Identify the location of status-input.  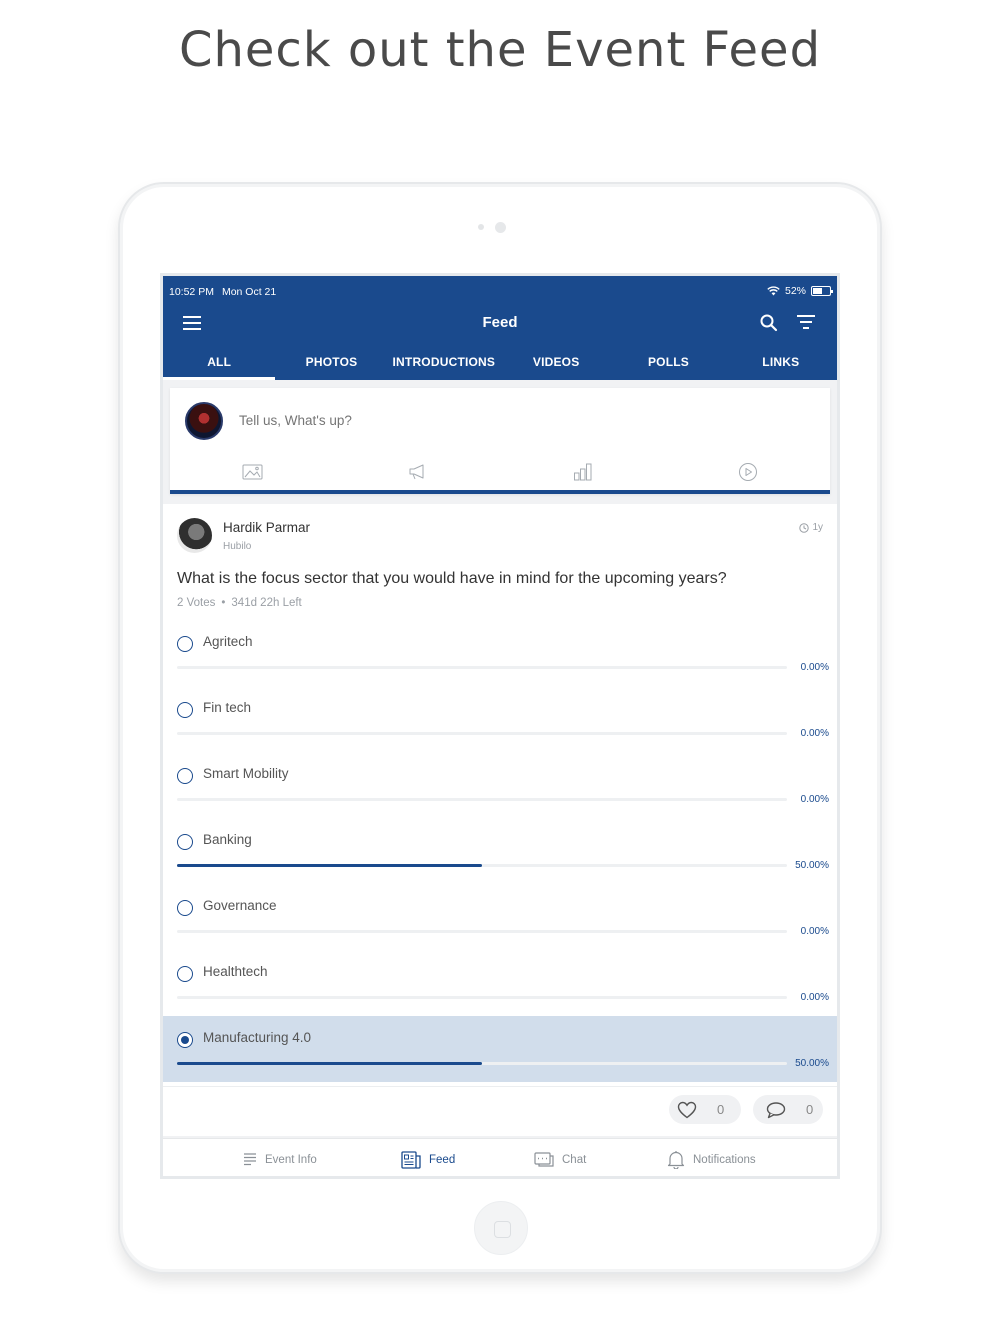
(439, 420).